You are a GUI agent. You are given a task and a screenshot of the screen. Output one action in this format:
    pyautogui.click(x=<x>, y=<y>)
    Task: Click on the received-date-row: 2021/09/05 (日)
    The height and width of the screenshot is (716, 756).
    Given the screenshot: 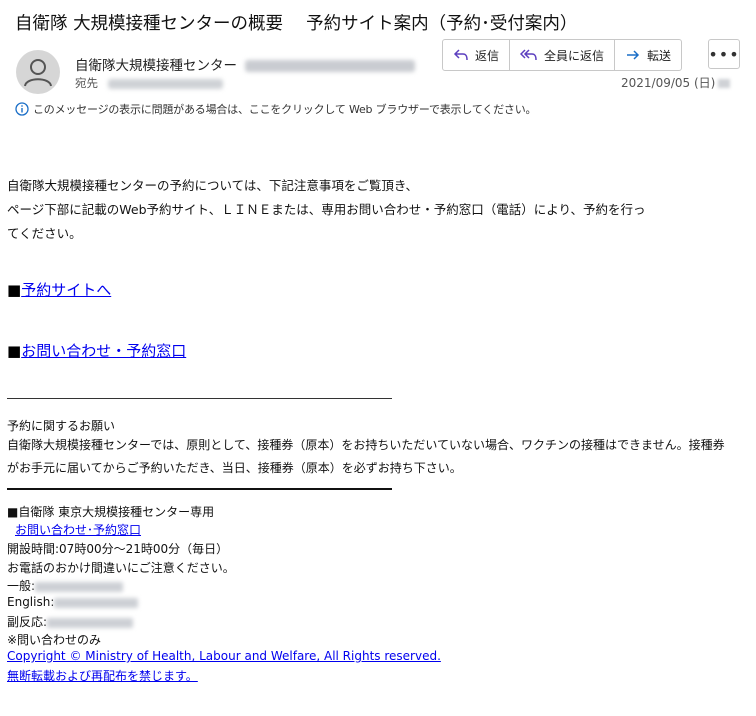 What is the action you would take?
    pyautogui.click(x=676, y=82)
    